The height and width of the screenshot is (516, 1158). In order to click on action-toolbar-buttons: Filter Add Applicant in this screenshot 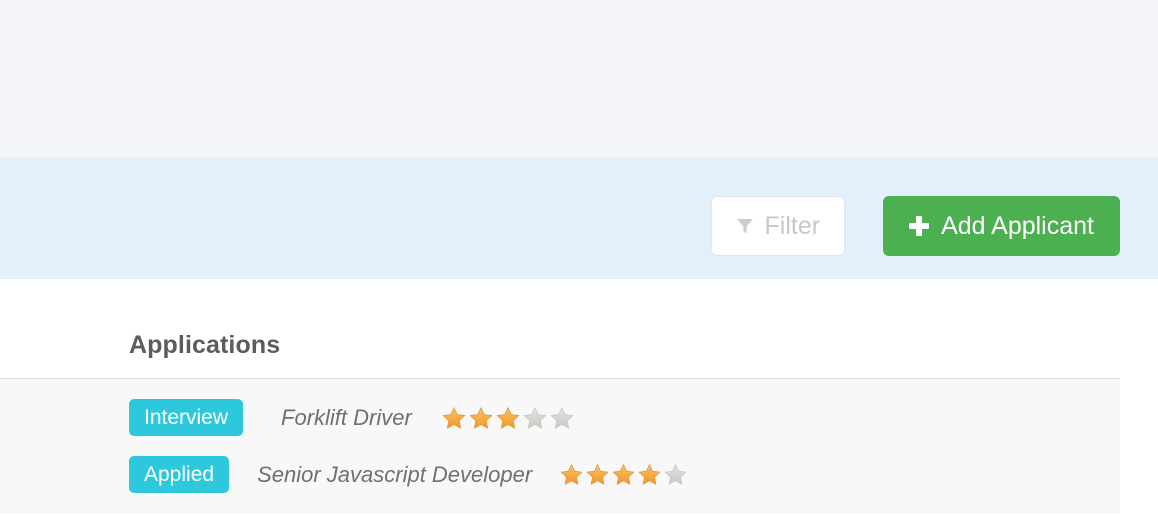, I will do `click(915, 226)`.